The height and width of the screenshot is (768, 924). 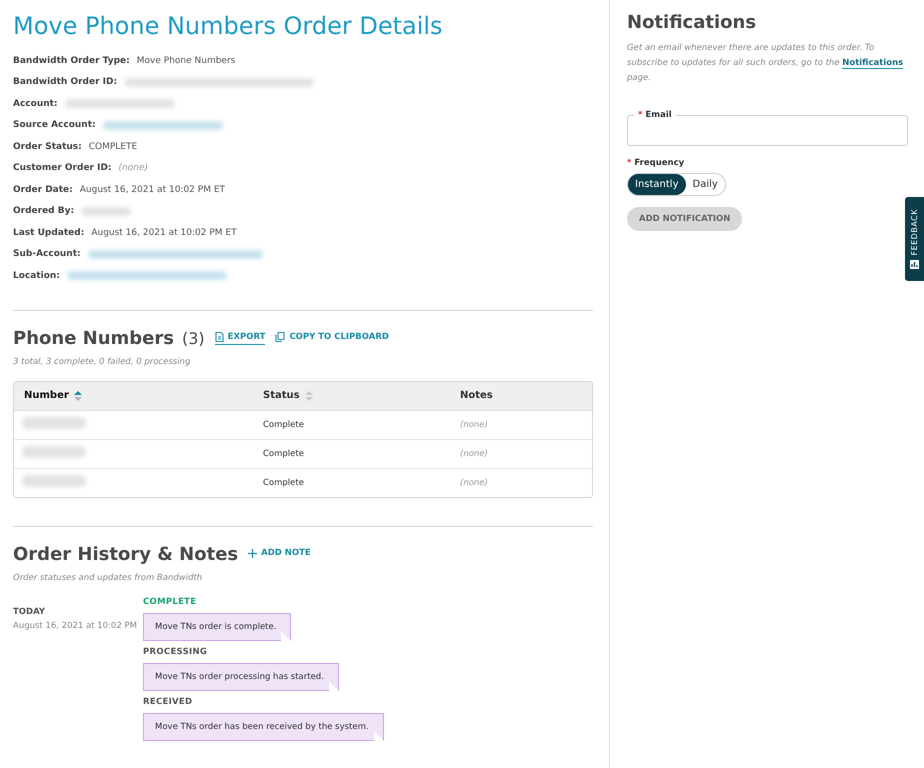 What do you see at coordinates (125, 554) in the screenshot?
I see `section-heading: Order History & Notes` at bounding box center [125, 554].